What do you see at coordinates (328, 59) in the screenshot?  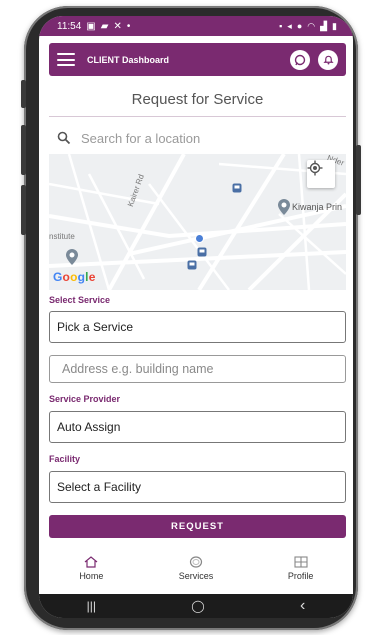 I see `bell-icon` at bounding box center [328, 59].